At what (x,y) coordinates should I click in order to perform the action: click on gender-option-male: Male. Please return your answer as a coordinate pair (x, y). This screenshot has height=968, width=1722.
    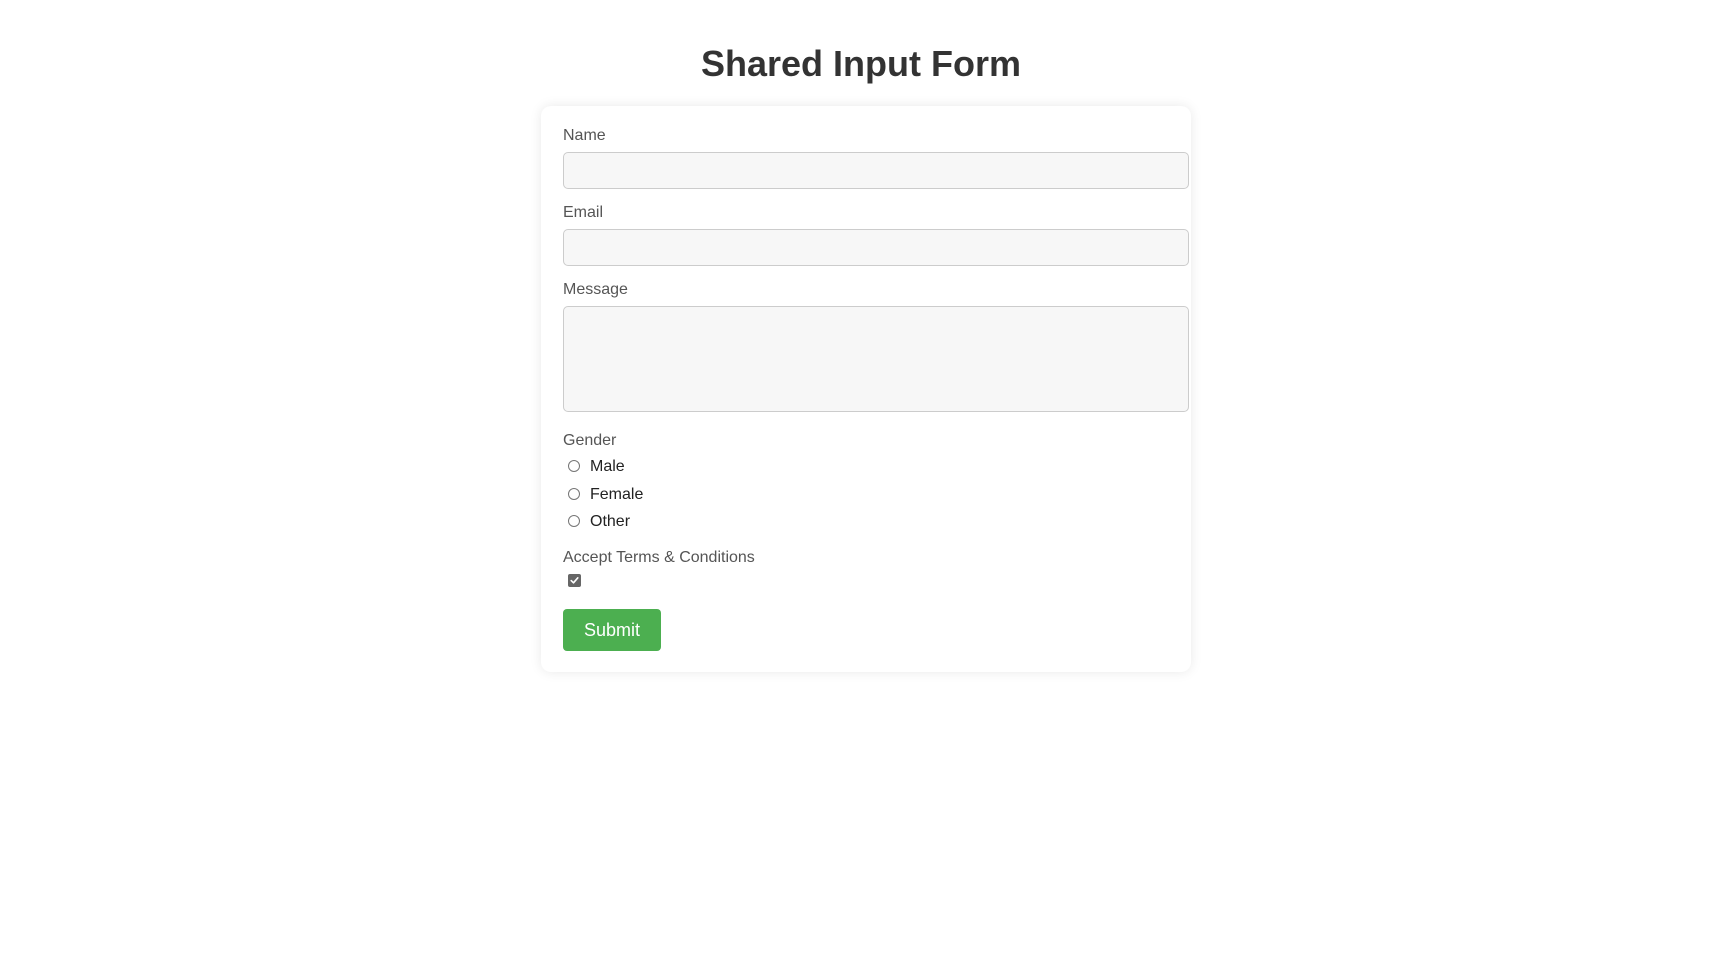
    Looking at the image, I should click on (596, 467).